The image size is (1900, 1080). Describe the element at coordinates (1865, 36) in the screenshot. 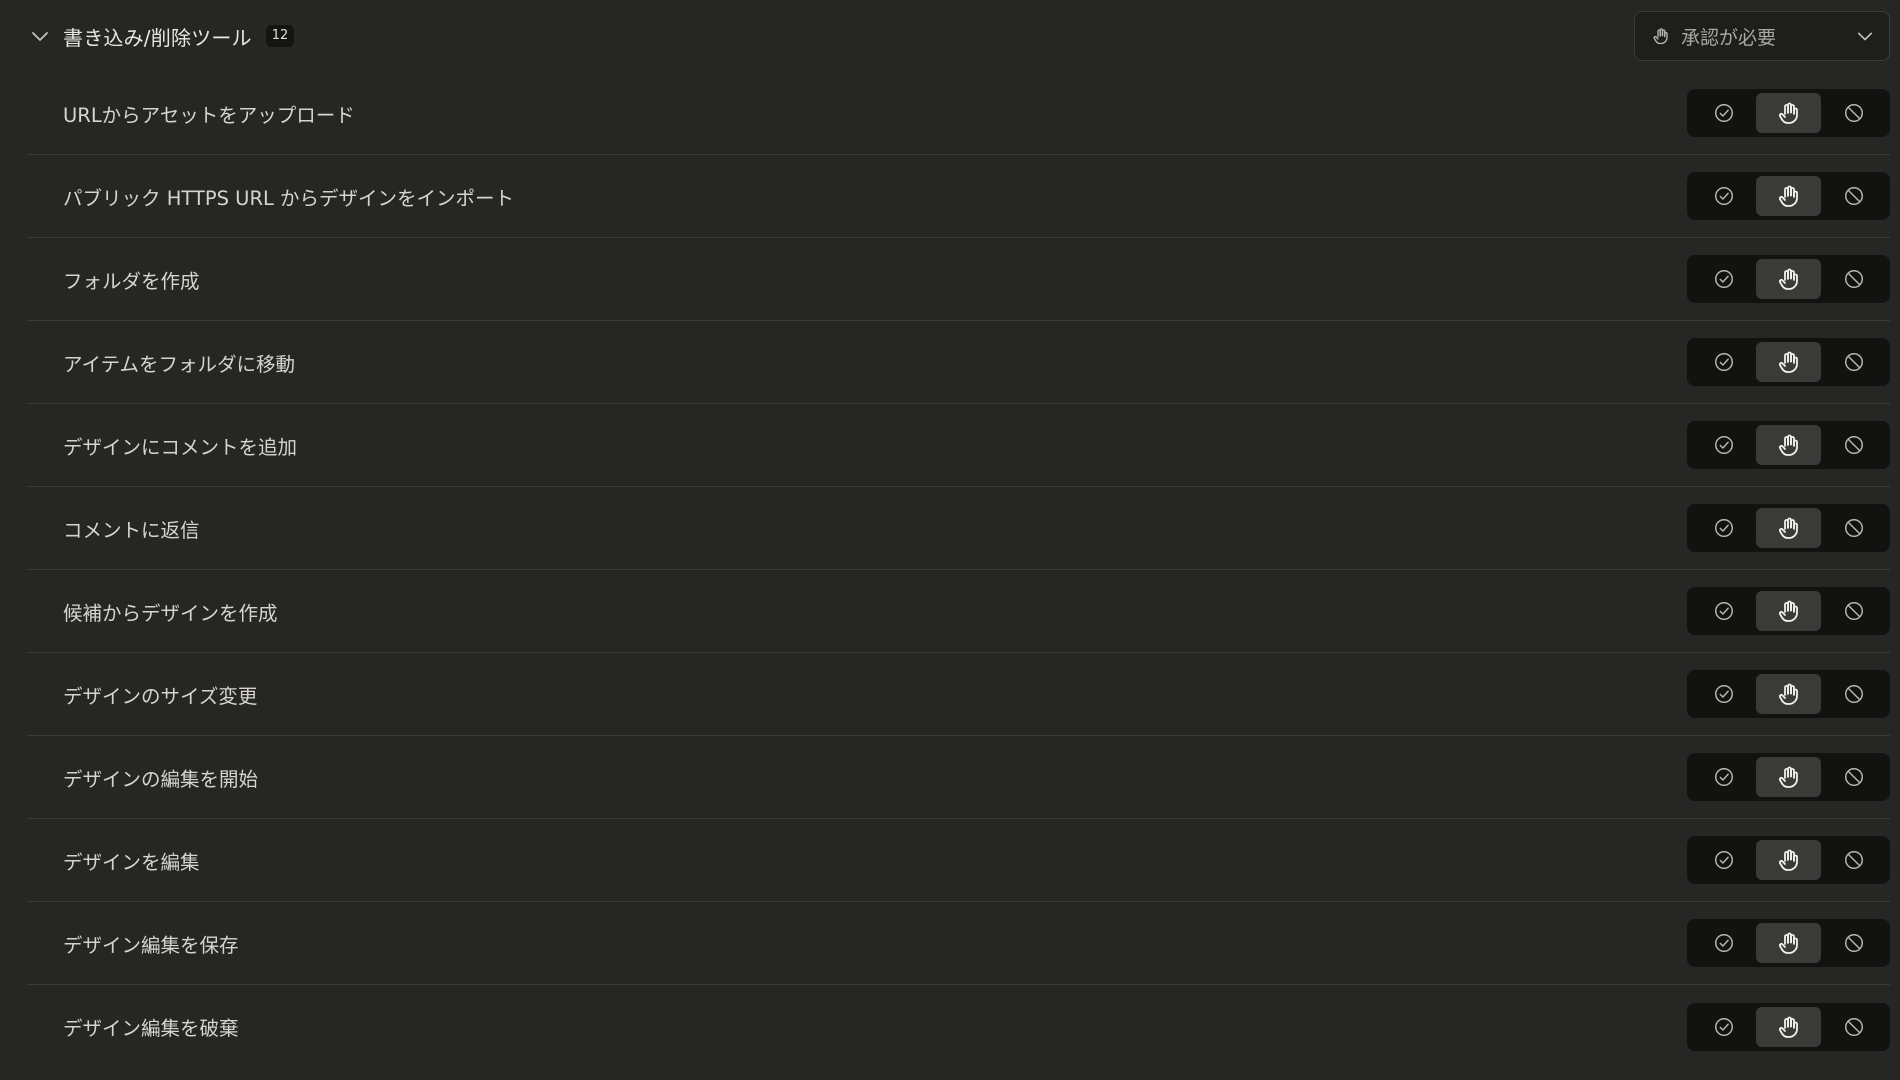

I see `chevron-down-icon` at that location.